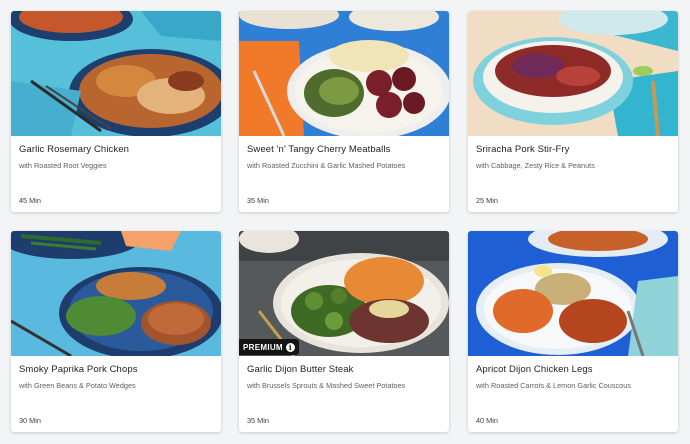 This screenshot has width=690, height=444. What do you see at coordinates (74, 149) in the screenshot?
I see `recipe-title: Garlic Rosemary Chicken` at bounding box center [74, 149].